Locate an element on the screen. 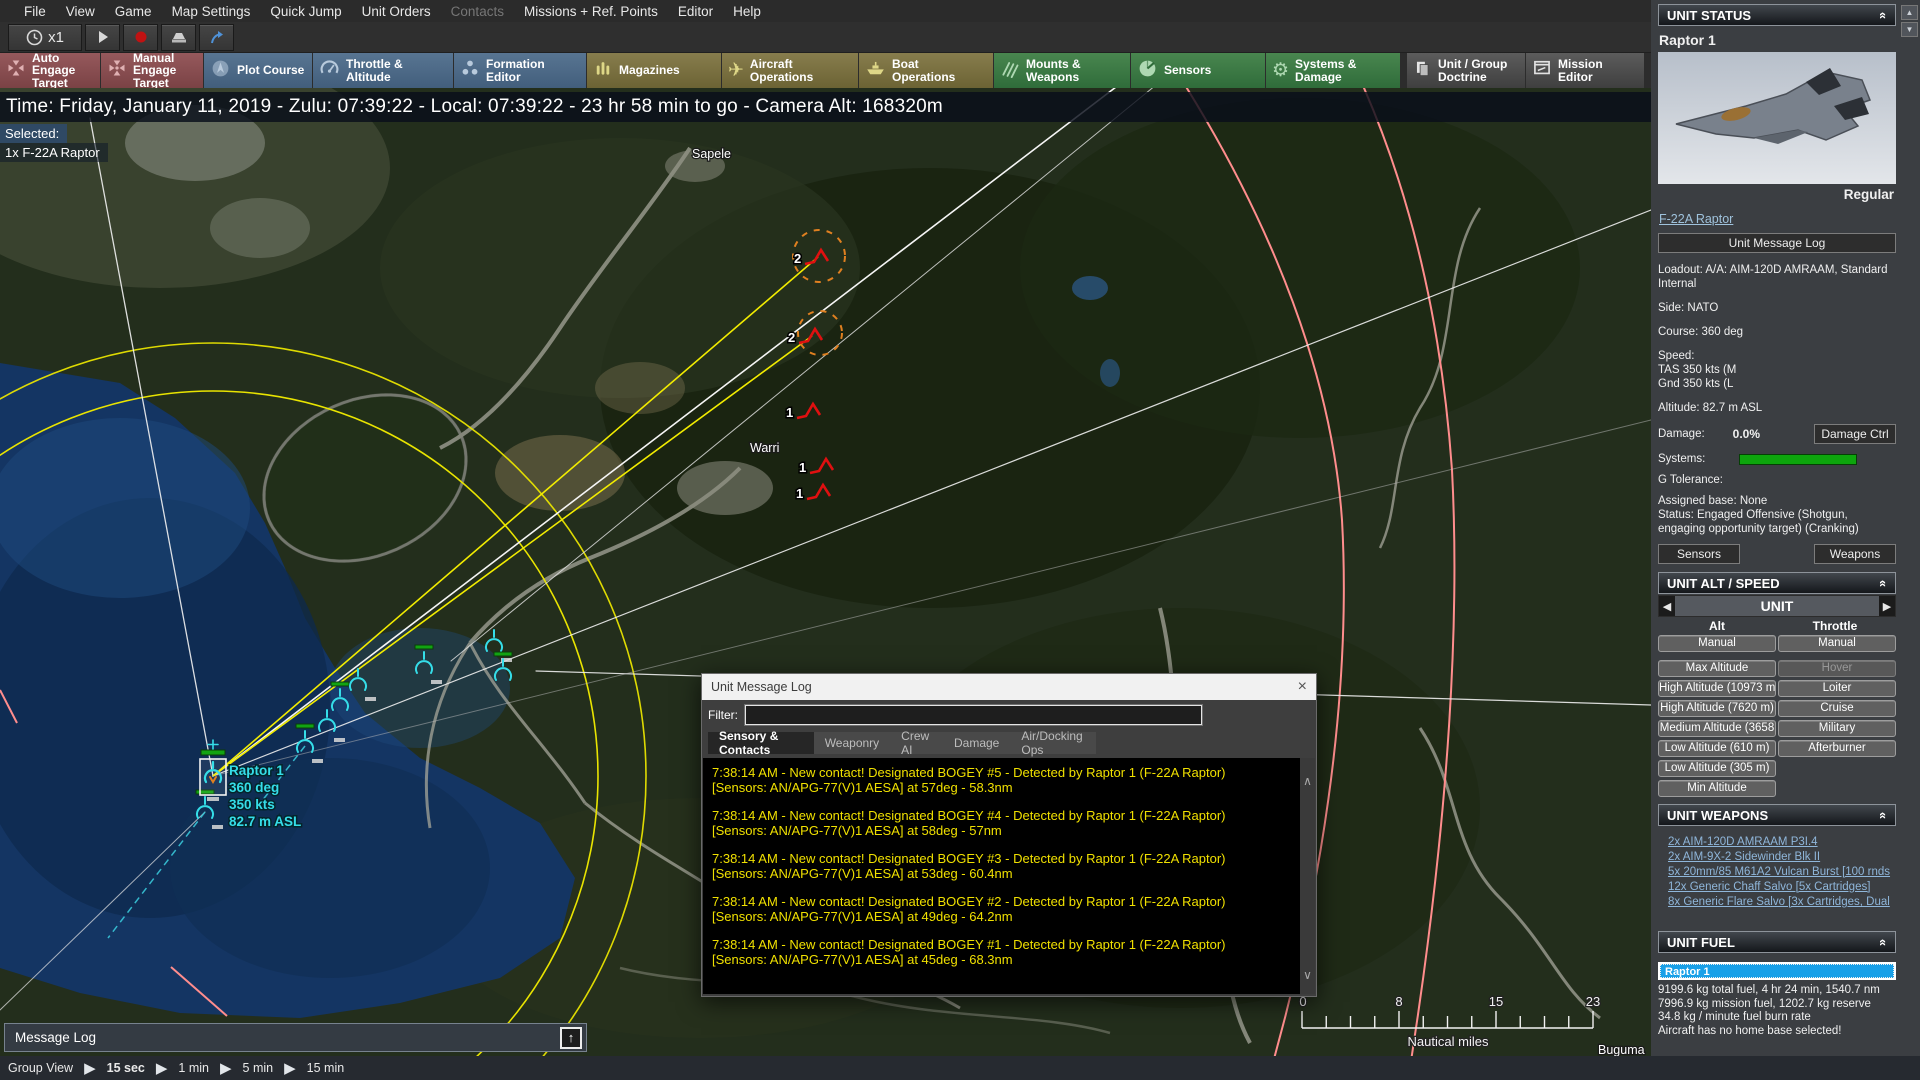 This screenshot has height=1080, width=1920. unit-message-log-button: Unit Message Log is located at coordinates (1777, 243).